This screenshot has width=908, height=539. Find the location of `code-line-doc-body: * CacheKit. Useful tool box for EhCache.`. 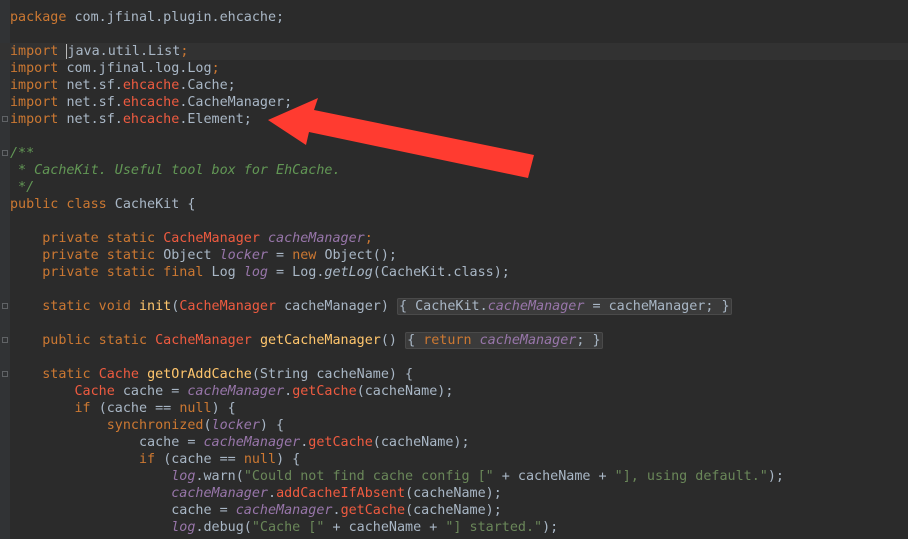

code-line-doc-body: * CacheKit. Useful tool box for EhCache. is located at coordinates (459, 170).